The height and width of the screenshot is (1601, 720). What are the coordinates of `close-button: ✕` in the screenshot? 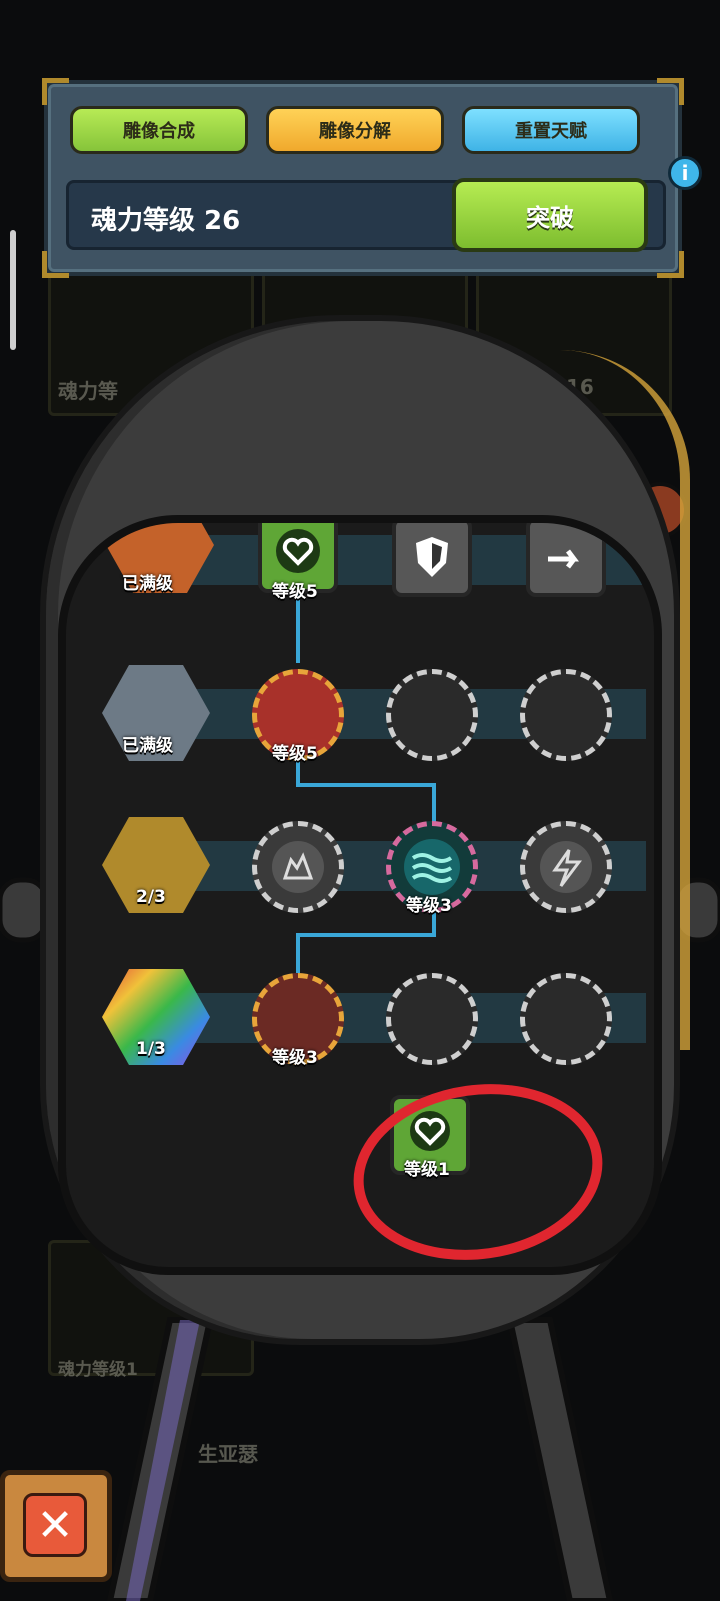 It's located at (56, 1526).